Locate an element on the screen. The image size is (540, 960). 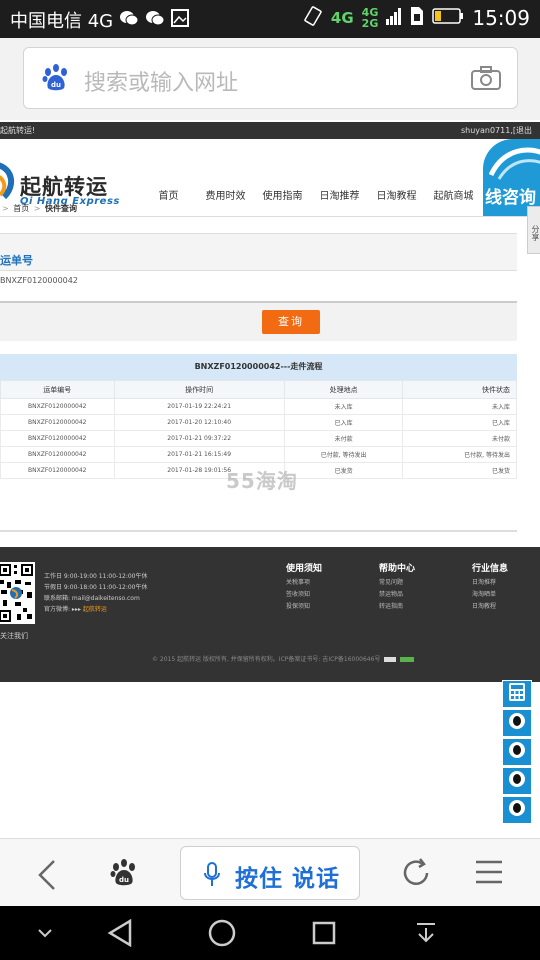
cell-location: 未入库 is located at coordinates (343, 406).